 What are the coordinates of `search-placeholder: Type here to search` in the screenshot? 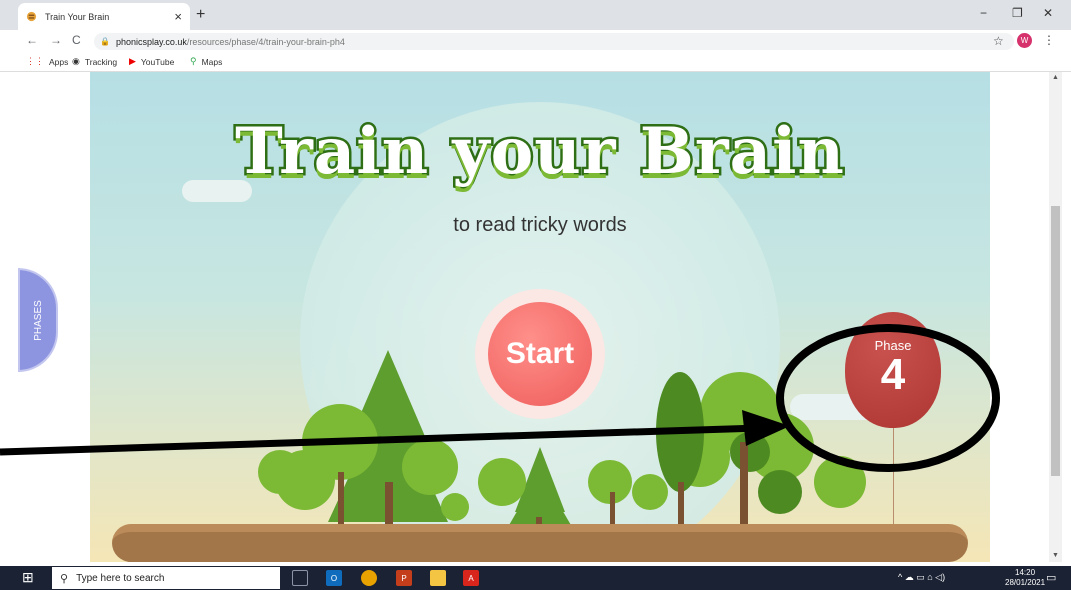 It's located at (120, 578).